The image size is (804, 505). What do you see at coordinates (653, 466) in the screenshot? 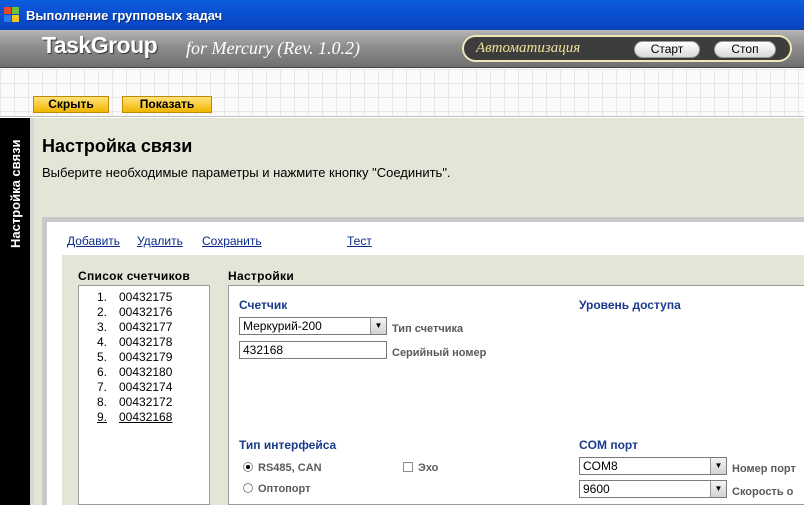
I see `com-port-select: COM8 ▼` at bounding box center [653, 466].